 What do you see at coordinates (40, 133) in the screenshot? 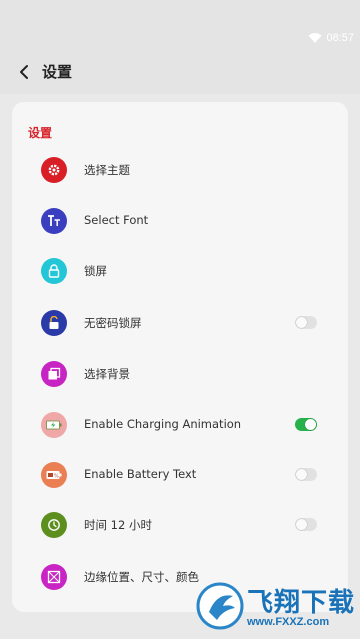
I see `section-title: 设置` at bounding box center [40, 133].